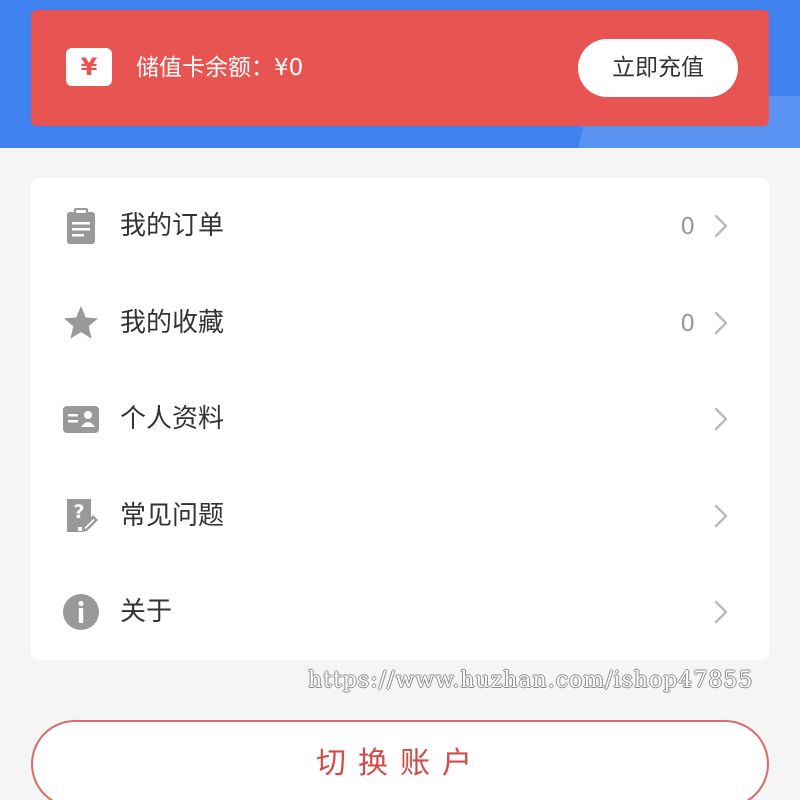 Image resolution: width=800 pixels, height=800 pixels. Describe the element at coordinates (220, 68) in the screenshot. I see `balance-label: 储值卡余额：¥0` at that location.